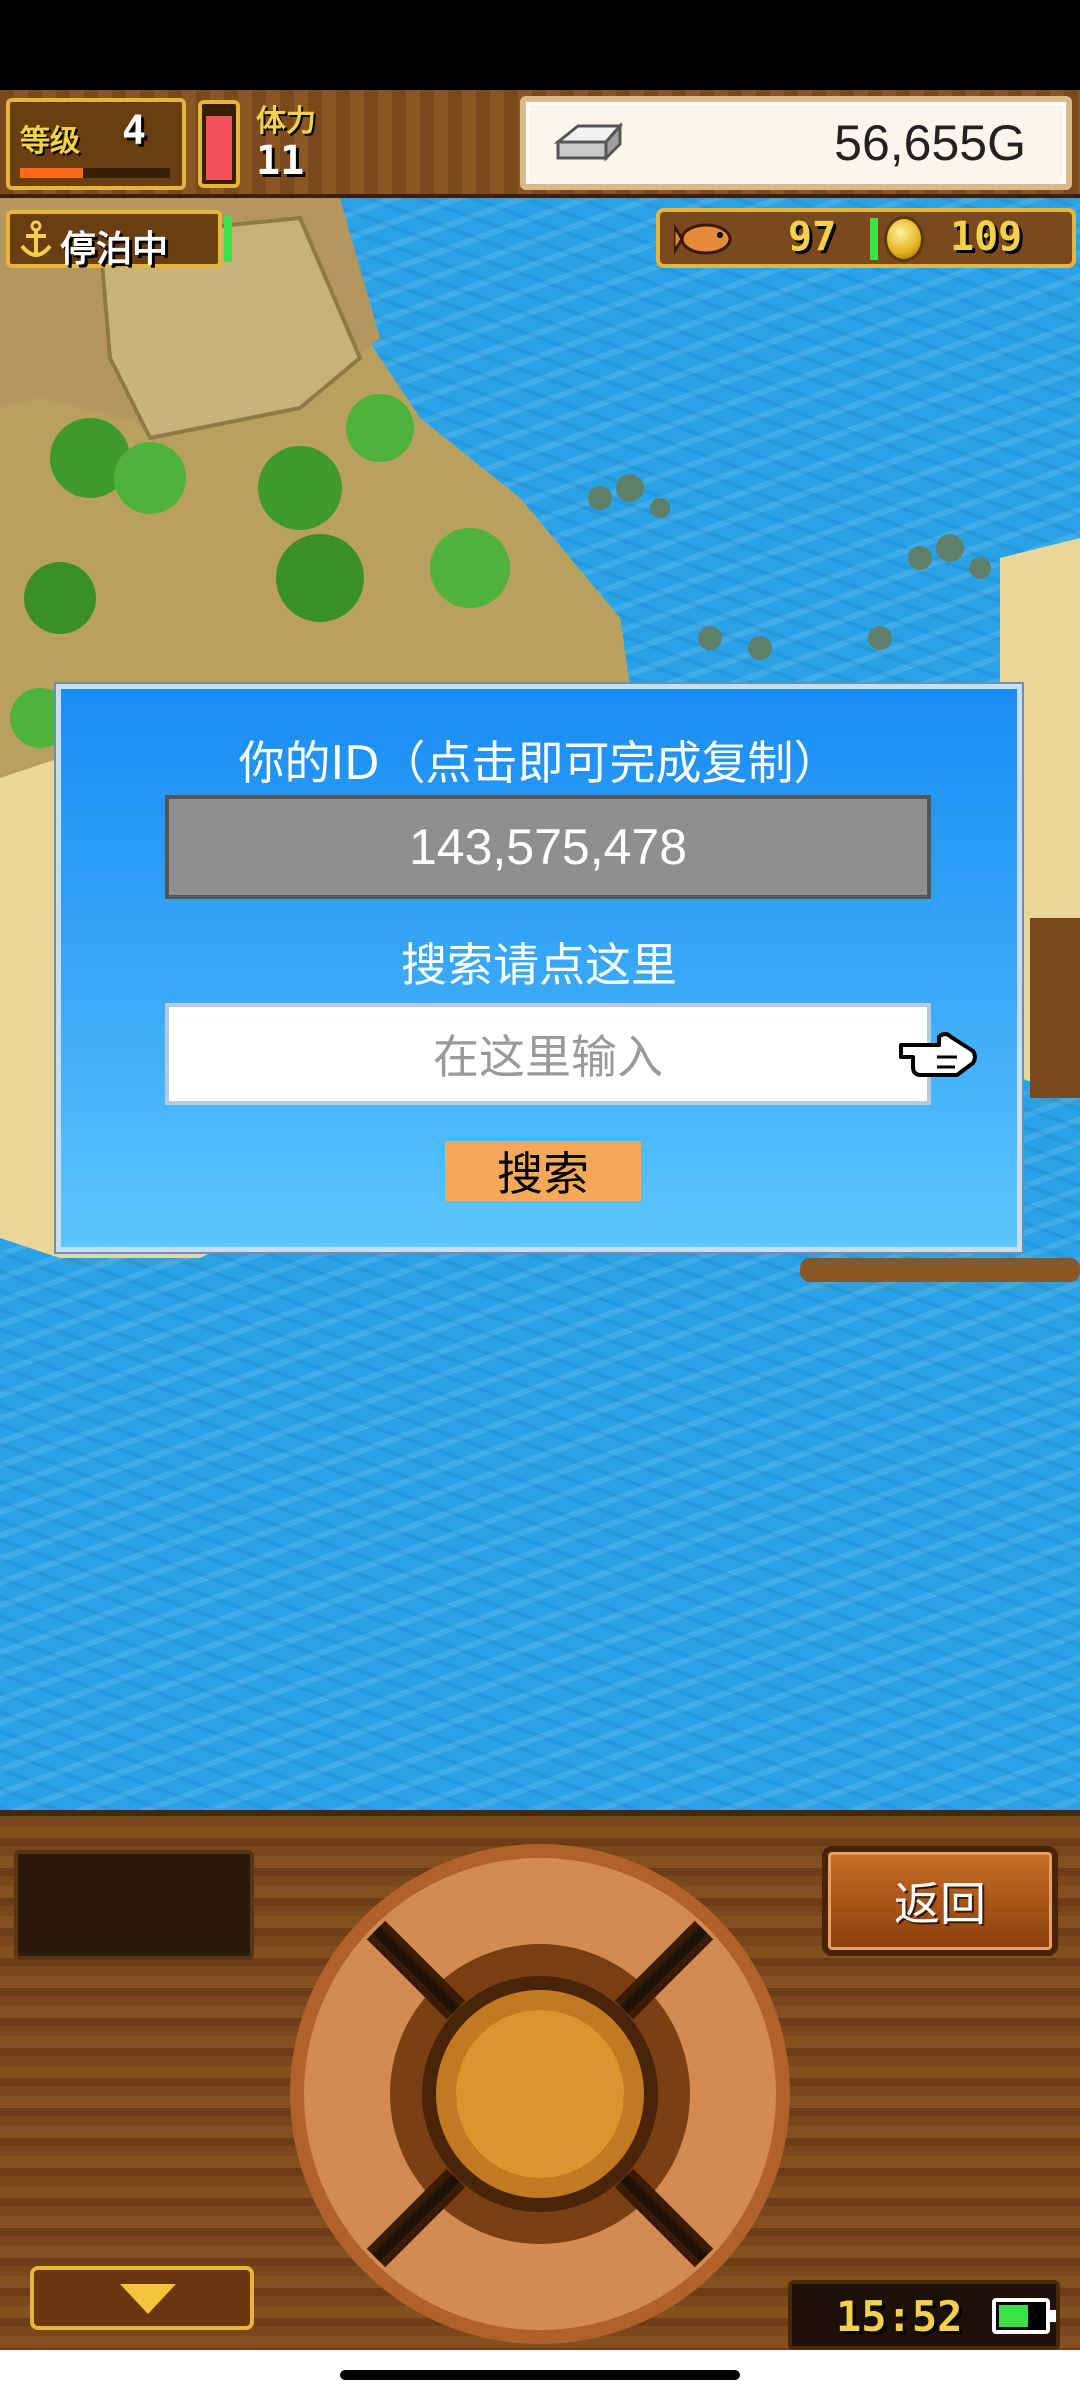 The width and height of the screenshot is (1080, 2400). I want to click on search-label: 搜索请点这里, so click(539, 965).